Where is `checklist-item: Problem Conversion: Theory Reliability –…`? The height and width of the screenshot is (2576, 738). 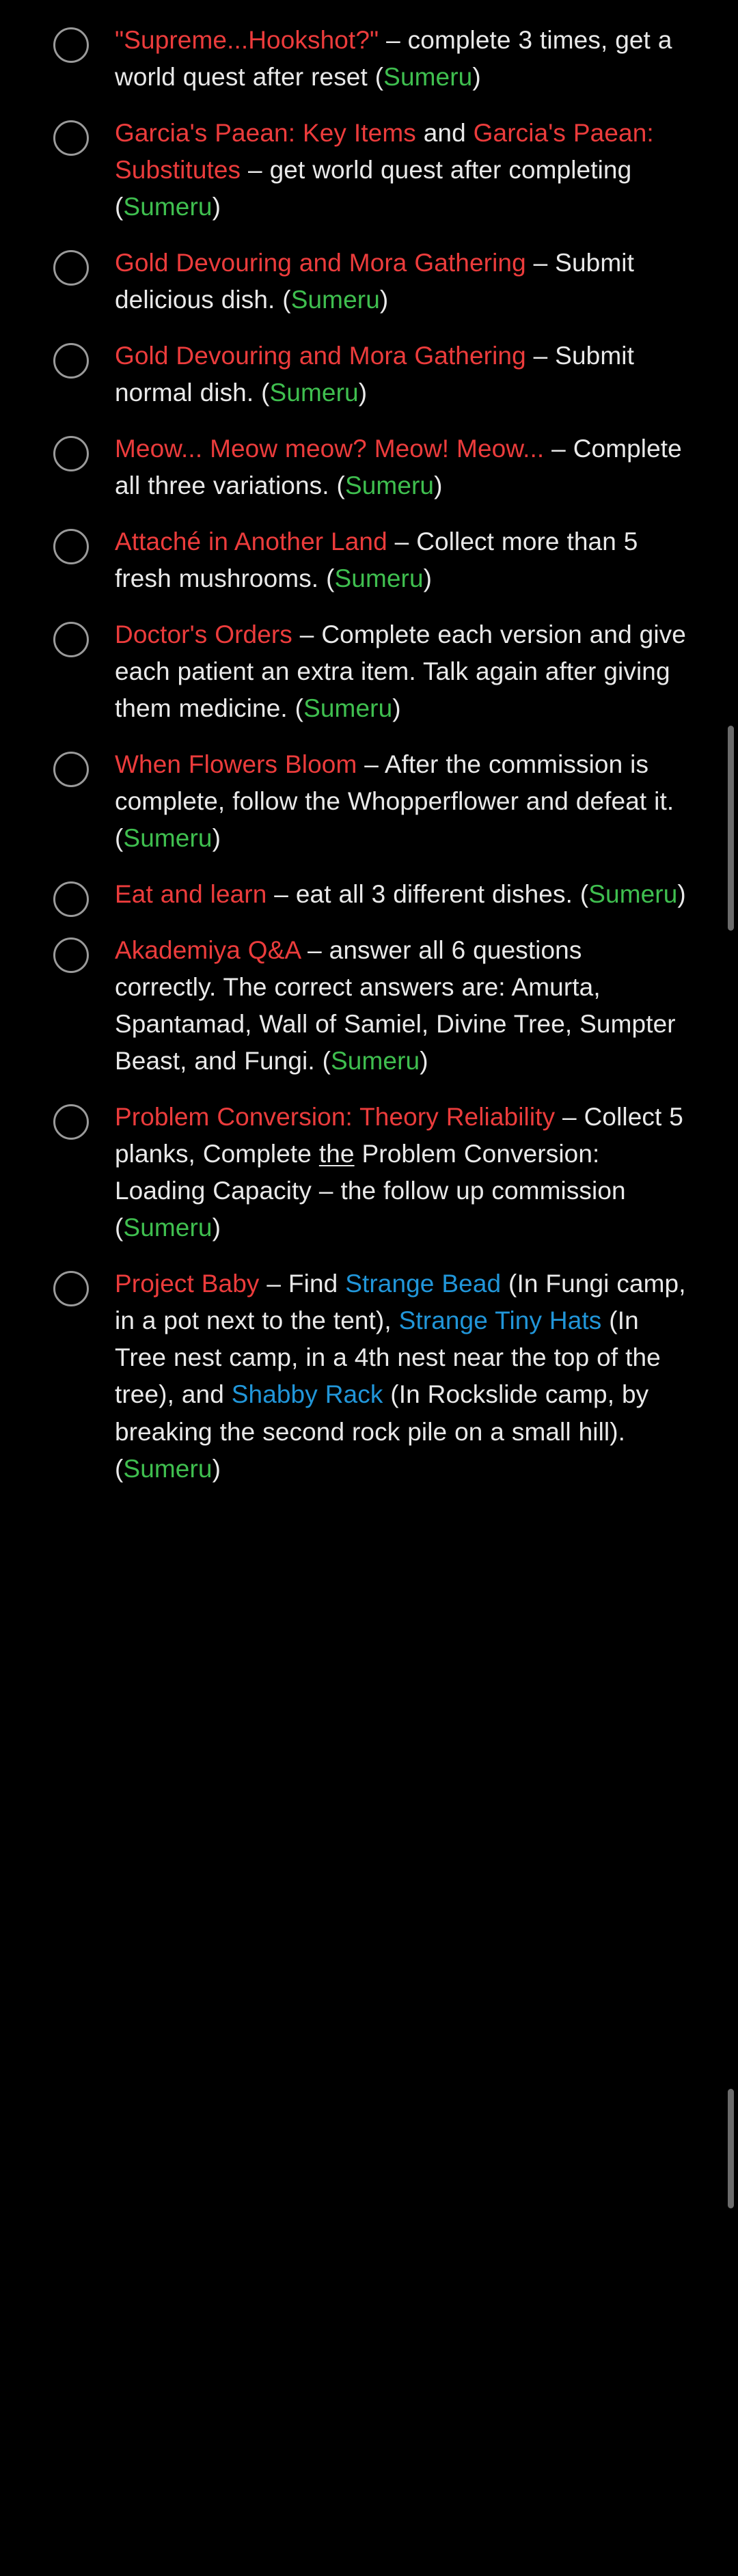 checklist-item: Problem Conversion: Theory Reliability –… is located at coordinates (369, 1172).